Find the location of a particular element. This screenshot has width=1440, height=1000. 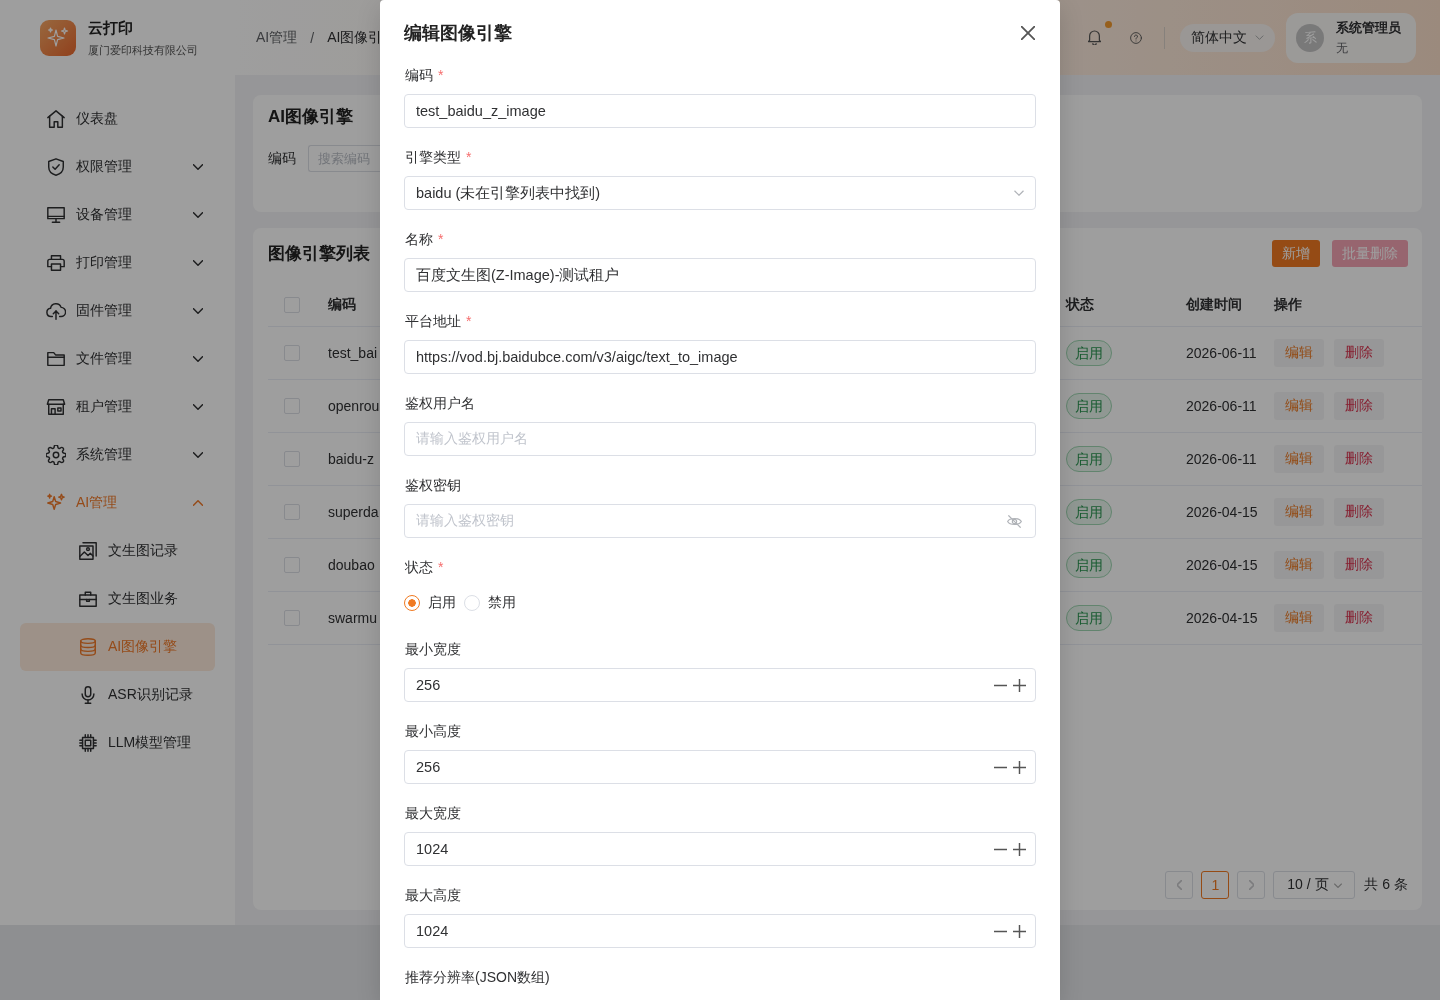

field-label: 鉴权密钥 is located at coordinates (433, 485).